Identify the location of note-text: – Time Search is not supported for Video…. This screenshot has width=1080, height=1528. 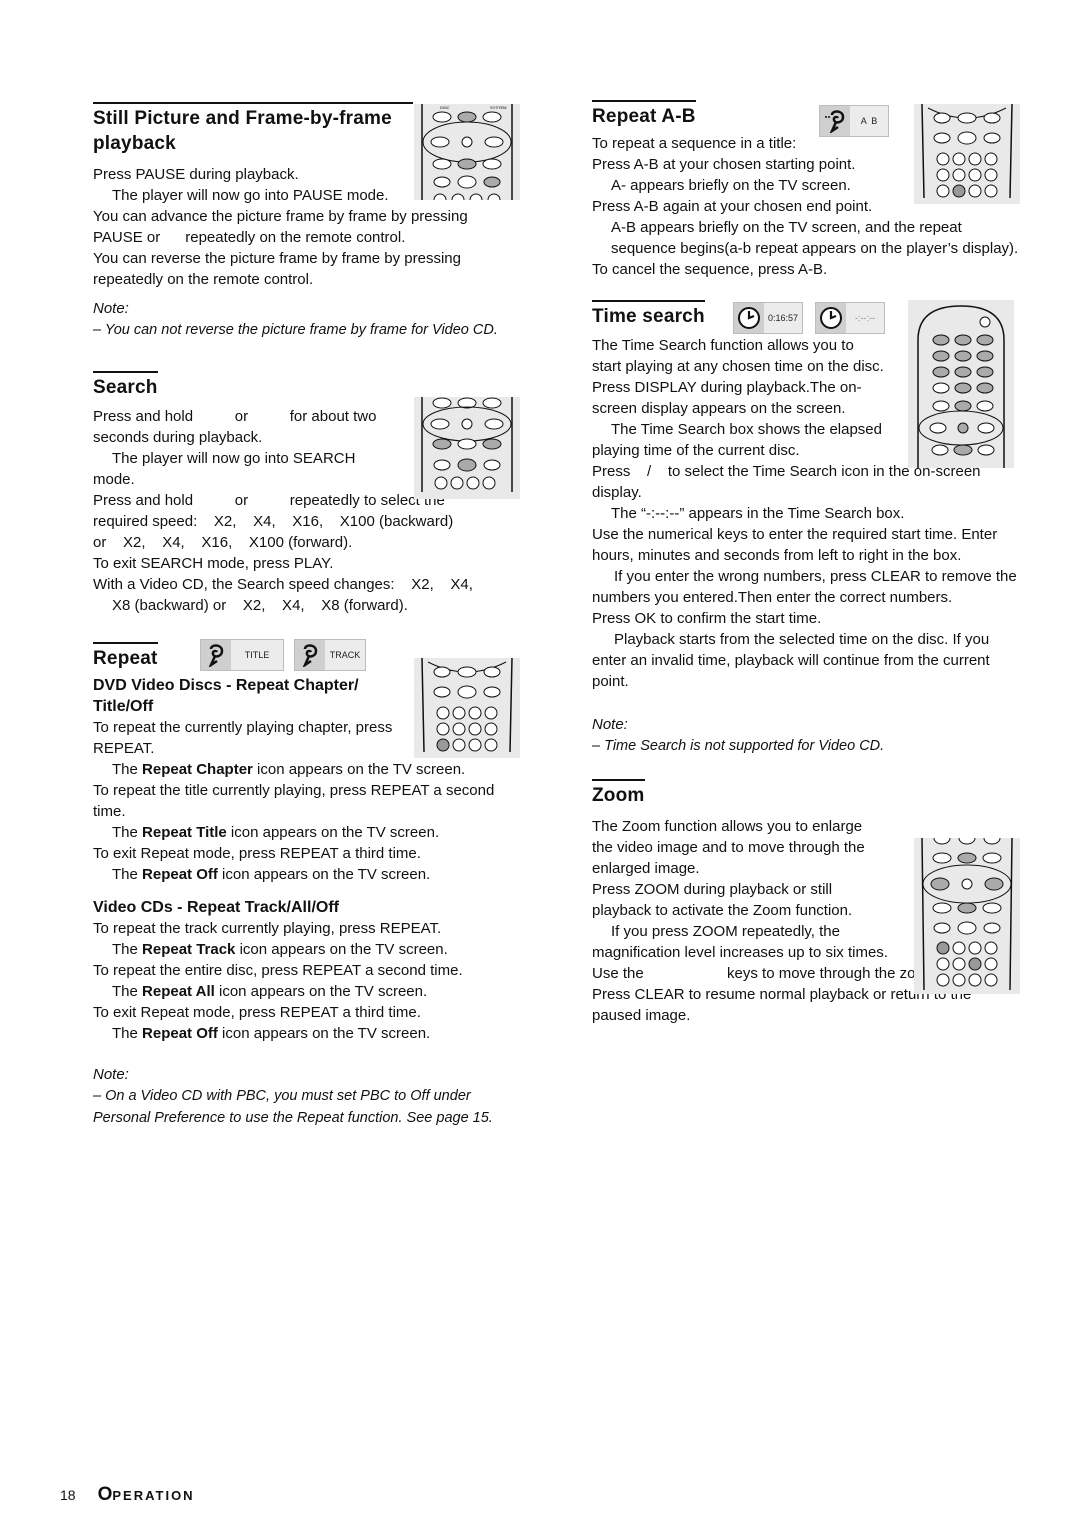
(738, 746).